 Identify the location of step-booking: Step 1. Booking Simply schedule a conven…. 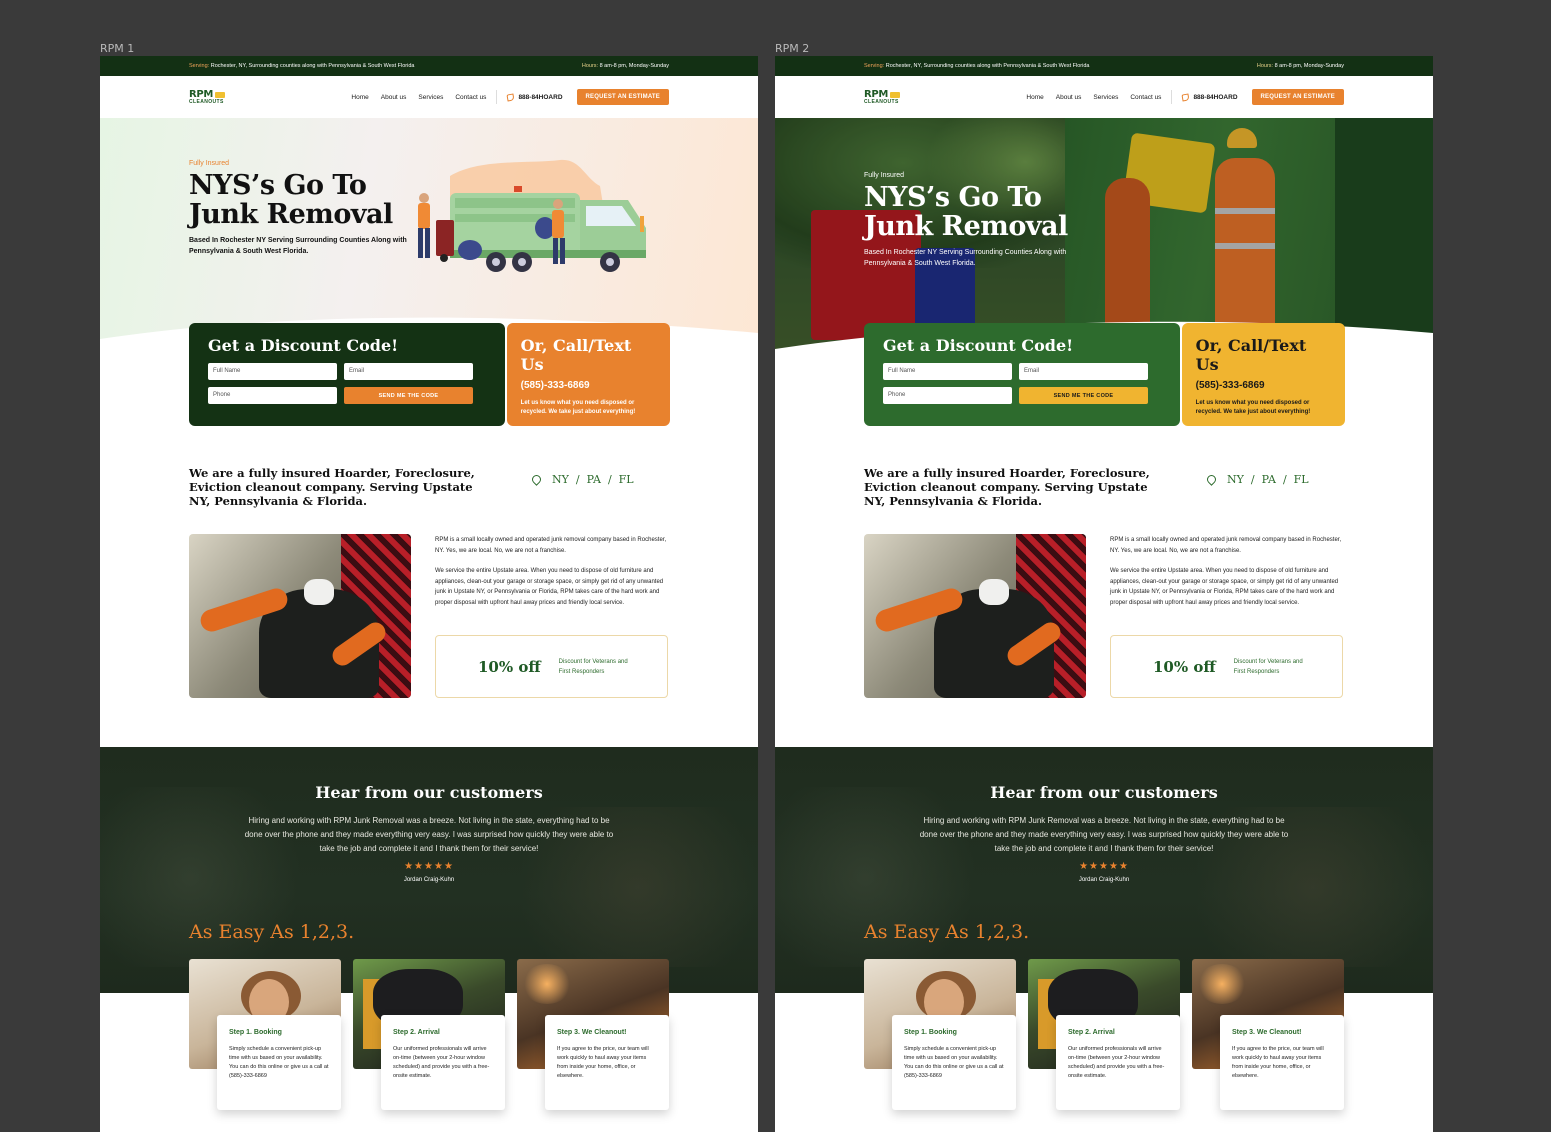
(940, 1034).